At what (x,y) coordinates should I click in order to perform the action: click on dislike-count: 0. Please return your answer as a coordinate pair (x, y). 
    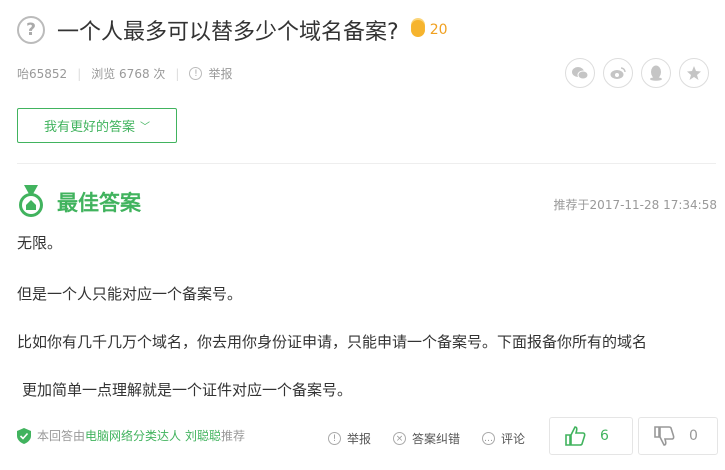
    Looking at the image, I should click on (693, 436).